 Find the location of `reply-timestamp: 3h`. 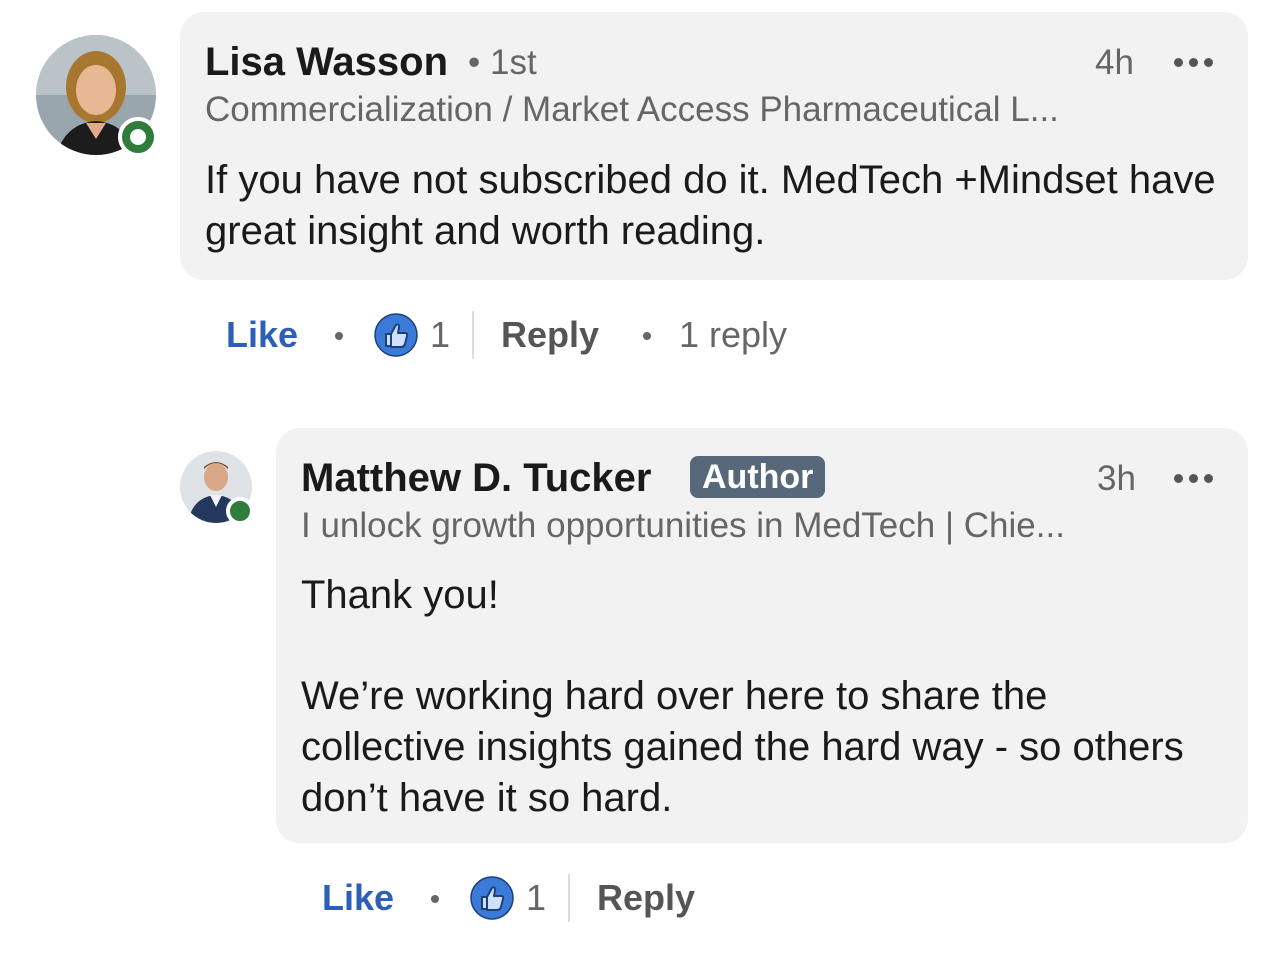

reply-timestamp: 3h is located at coordinates (1116, 478).